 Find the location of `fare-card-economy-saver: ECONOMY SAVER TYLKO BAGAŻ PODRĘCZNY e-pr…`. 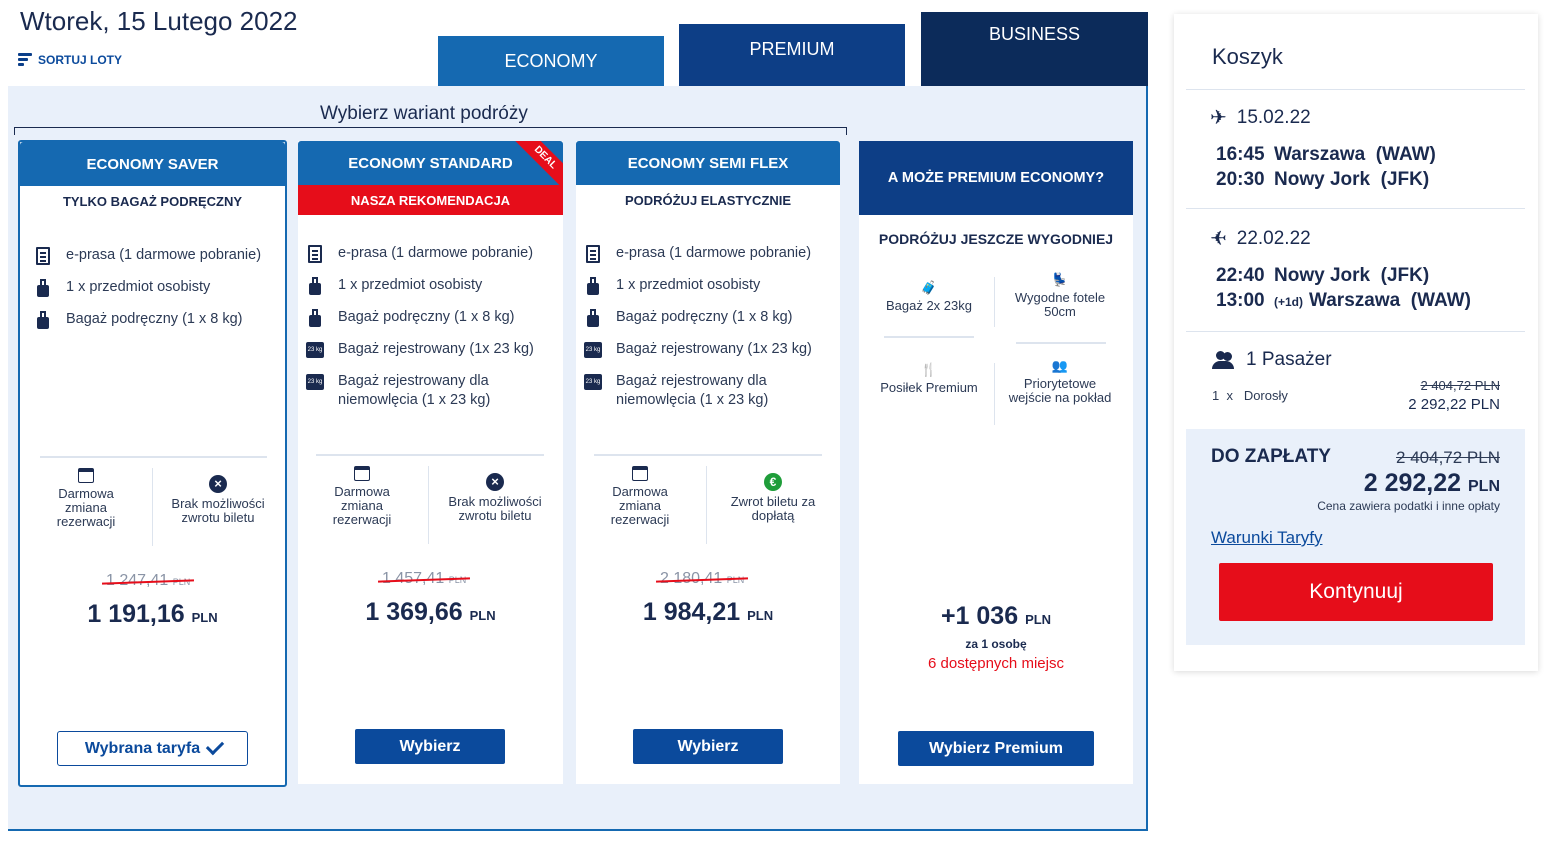

fare-card-economy-saver: ECONOMY SAVER TYLKO BAGAŻ PODRĘCZNY e-pr… is located at coordinates (152, 463).